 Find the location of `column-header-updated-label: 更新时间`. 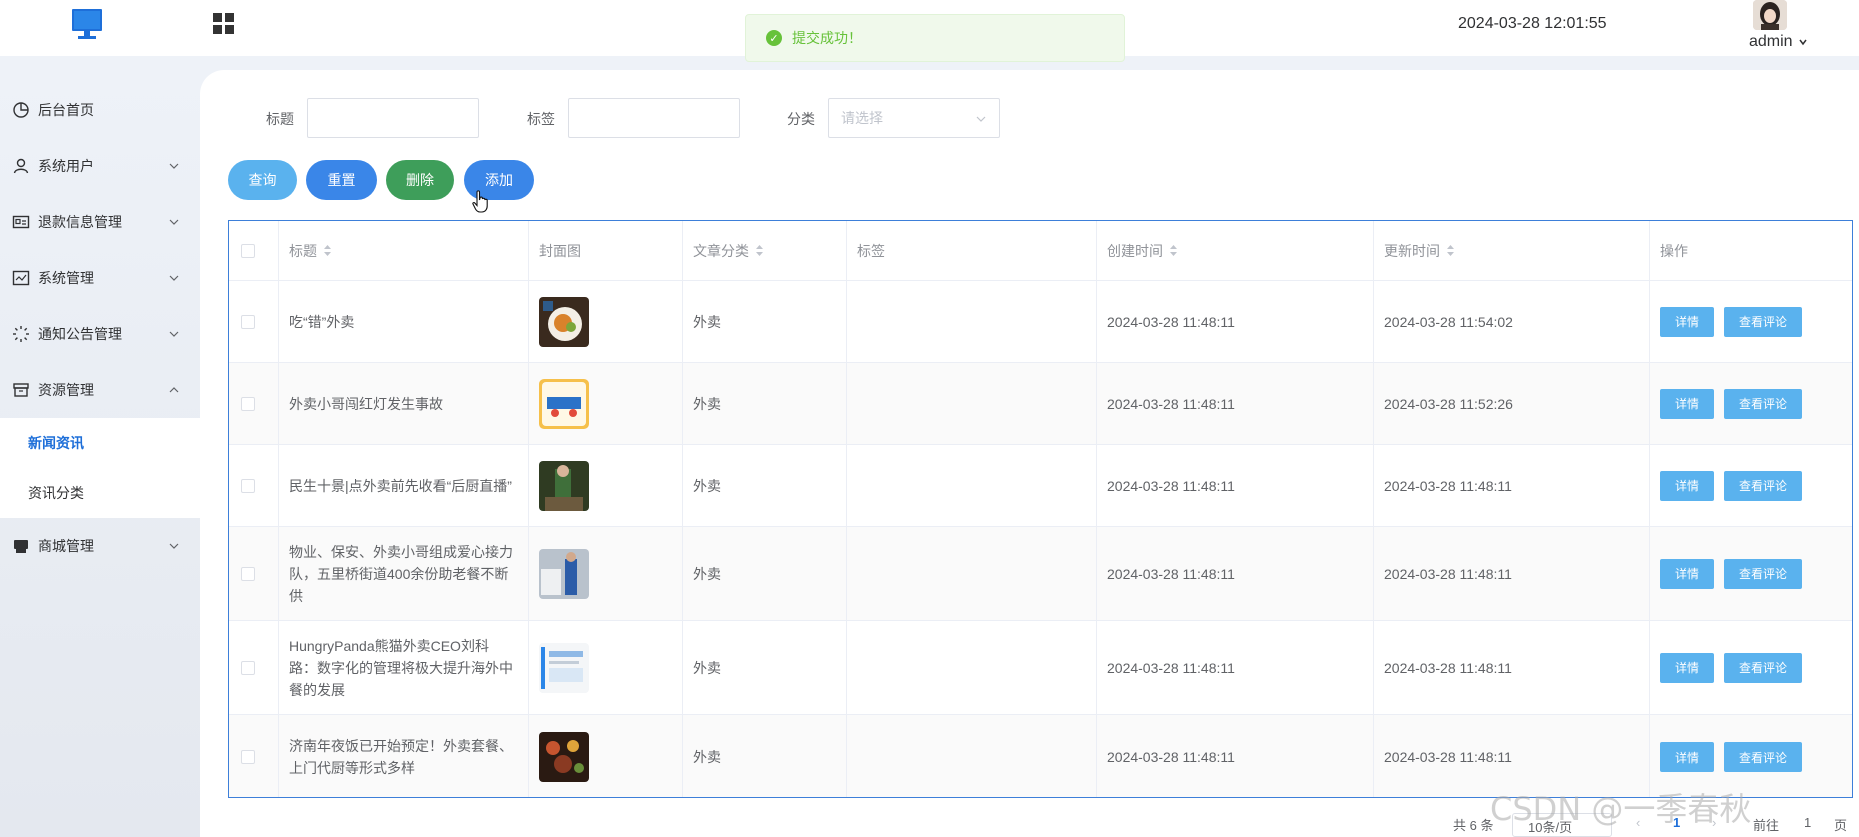

column-header-updated-label: 更新时间 is located at coordinates (1412, 250).